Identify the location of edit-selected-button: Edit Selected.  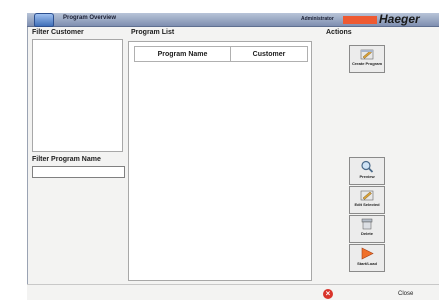
(367, 200).